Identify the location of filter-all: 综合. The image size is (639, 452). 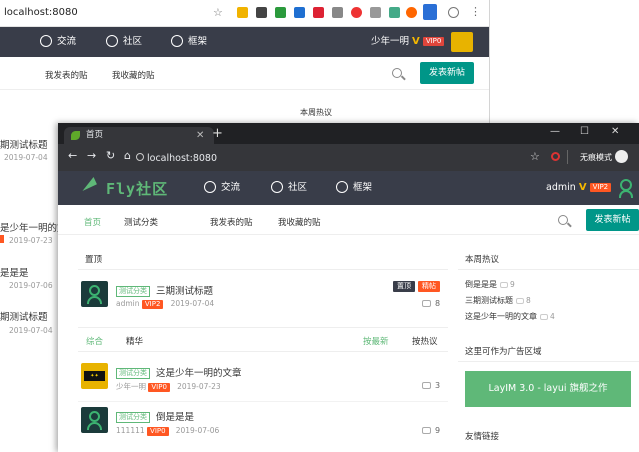
(94, 341).